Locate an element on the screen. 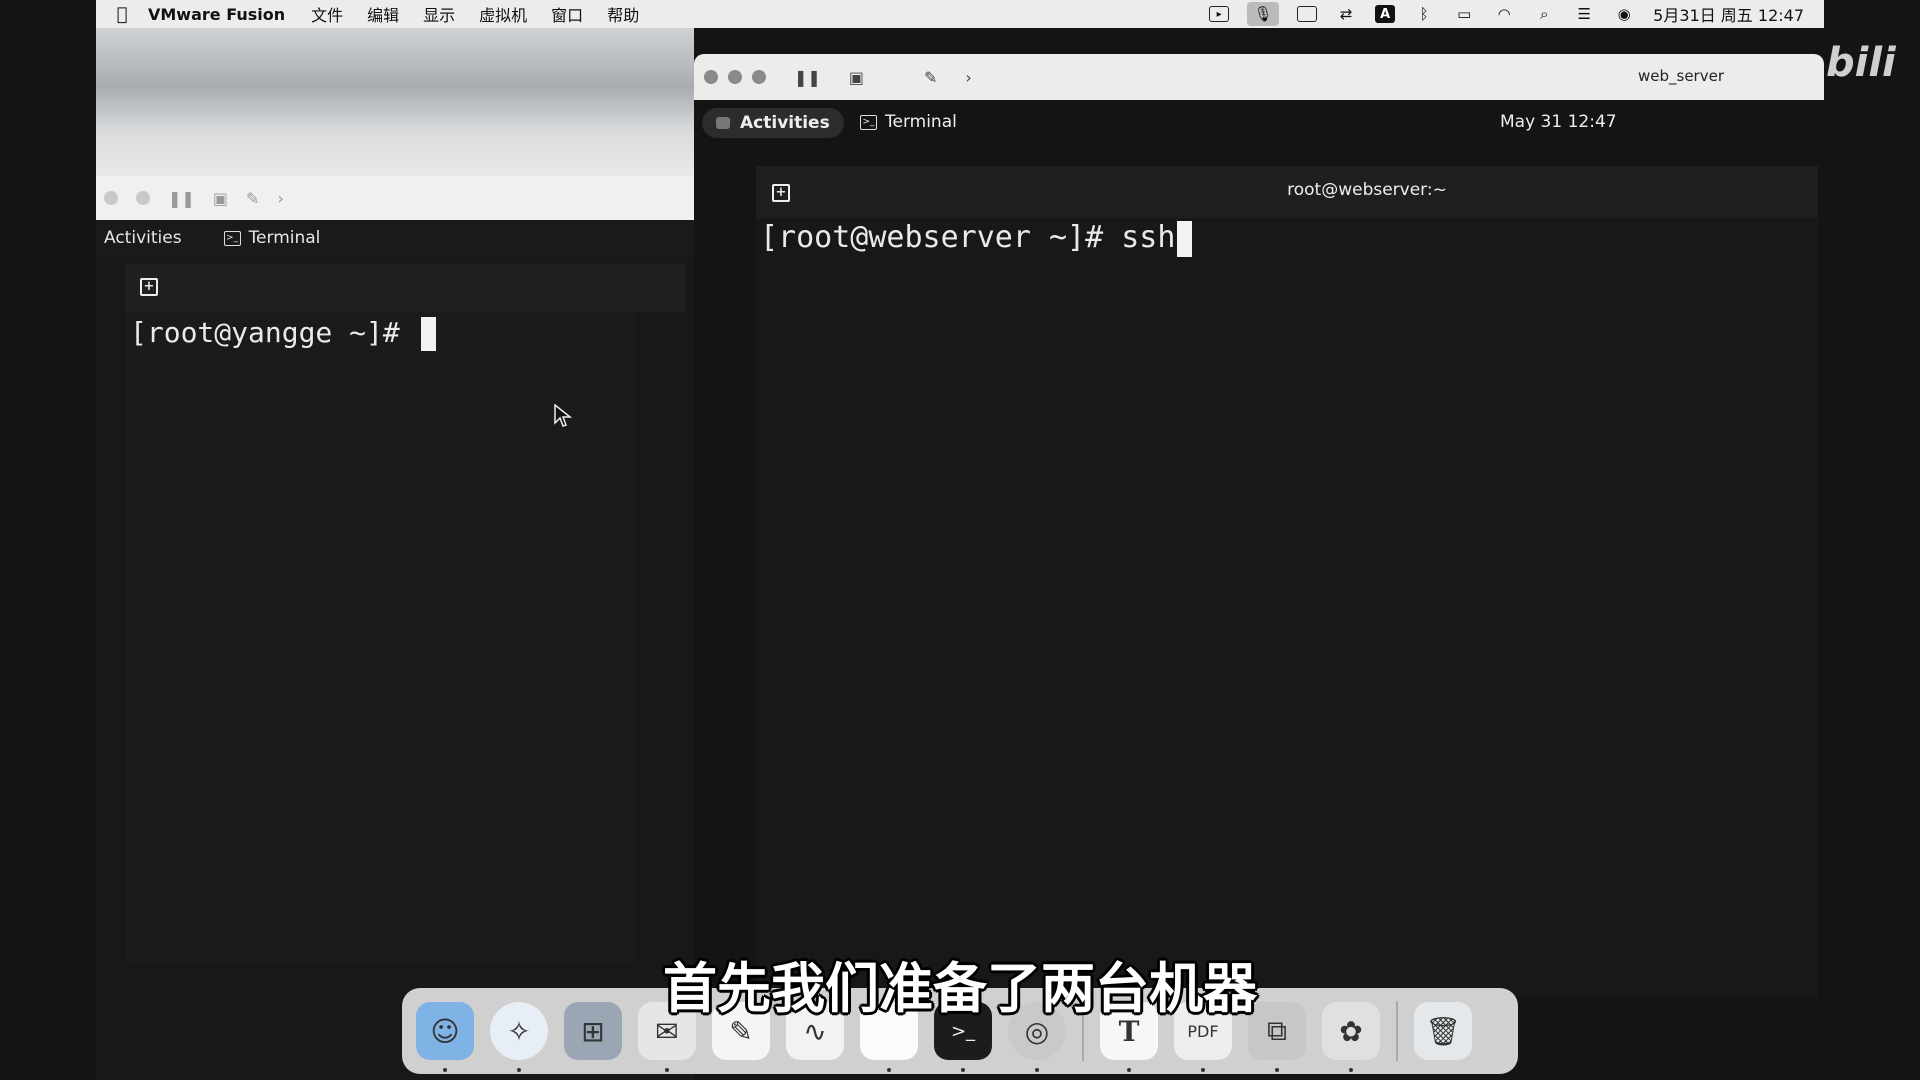  screen-share-icon is located at coordinates (1307, 14).